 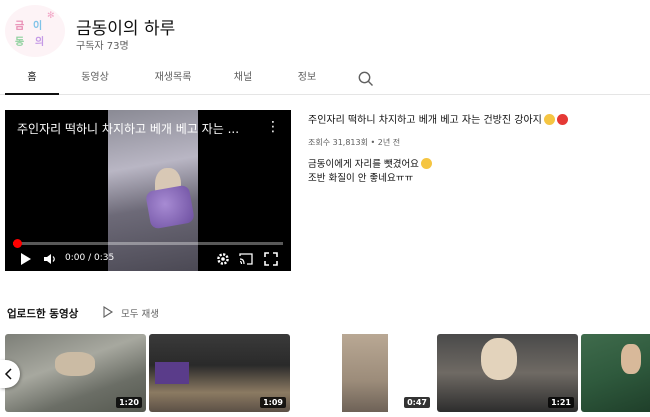 What do you see at coordinates (172, 373) in the screenshot?
I see `thumbnail-screen` at bounding box center [172, 373].